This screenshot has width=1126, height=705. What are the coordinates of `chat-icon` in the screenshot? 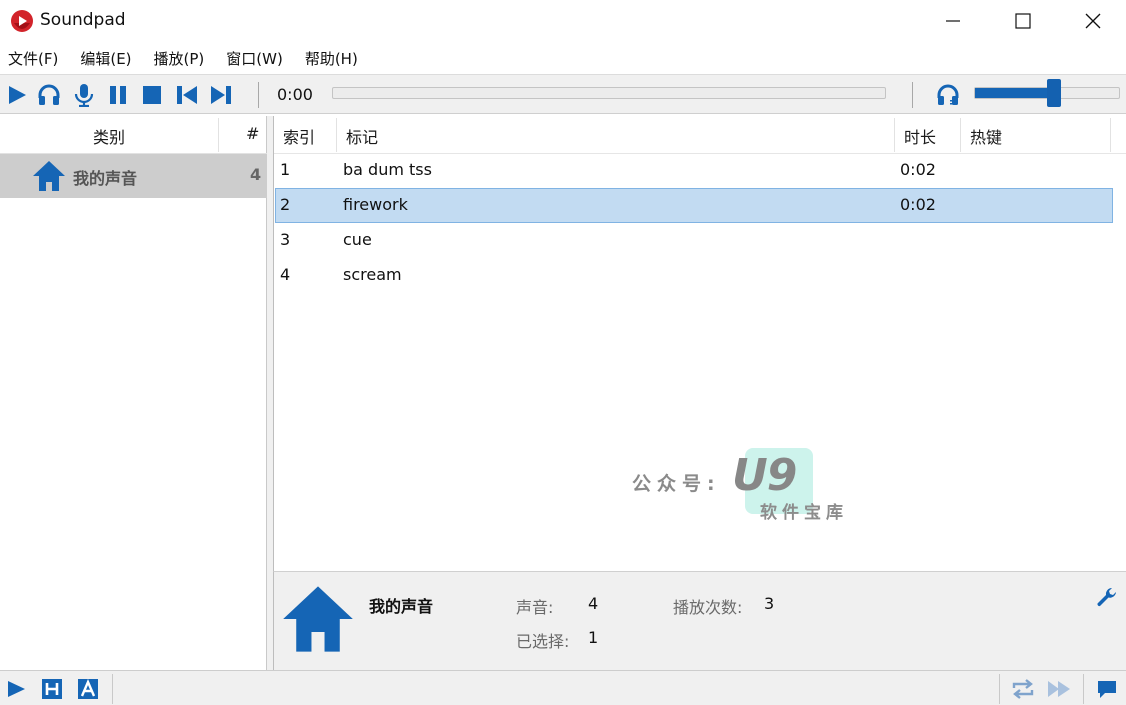 It's located at (1107, 689).